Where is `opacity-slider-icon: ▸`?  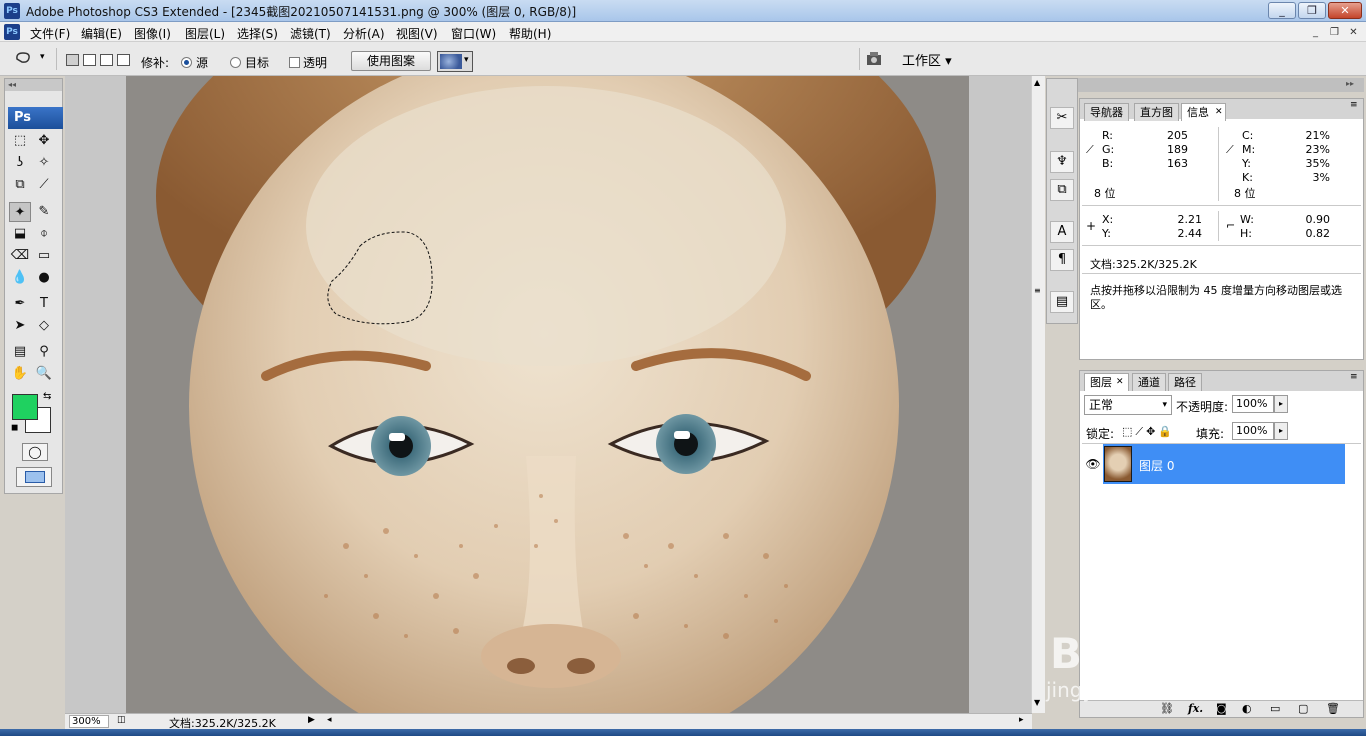
opacity-slider-icon: ▸ is located at coordinates (1281, 404).